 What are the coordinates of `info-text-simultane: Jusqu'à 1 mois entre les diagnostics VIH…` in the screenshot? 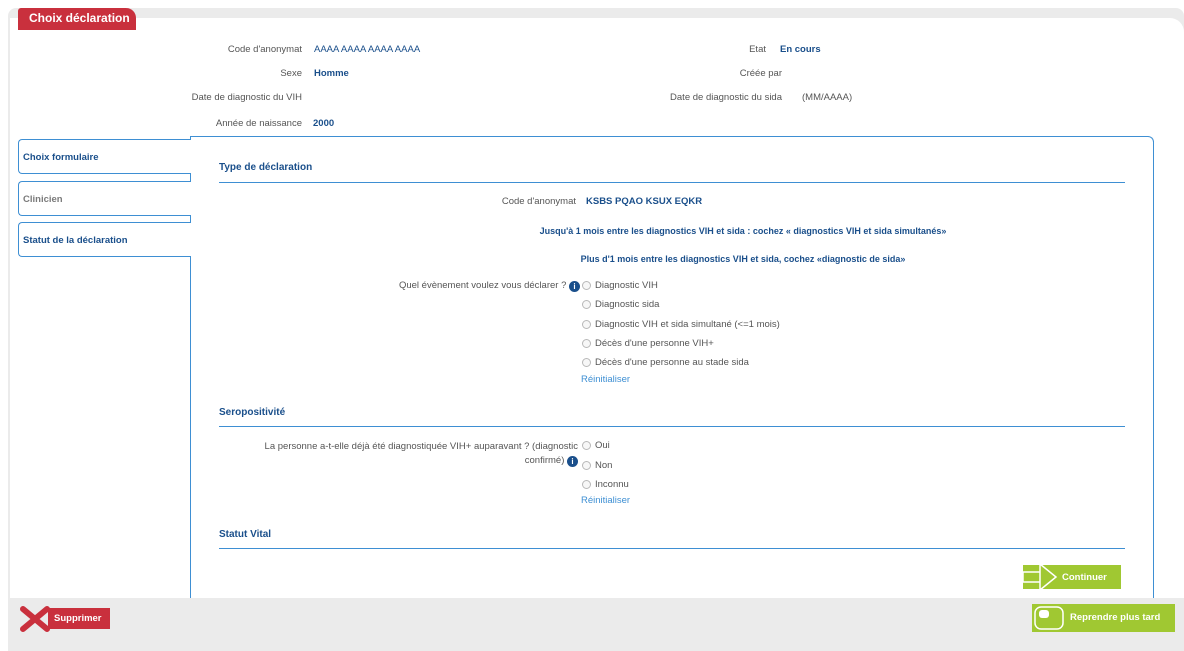 It's located at (743, 231).